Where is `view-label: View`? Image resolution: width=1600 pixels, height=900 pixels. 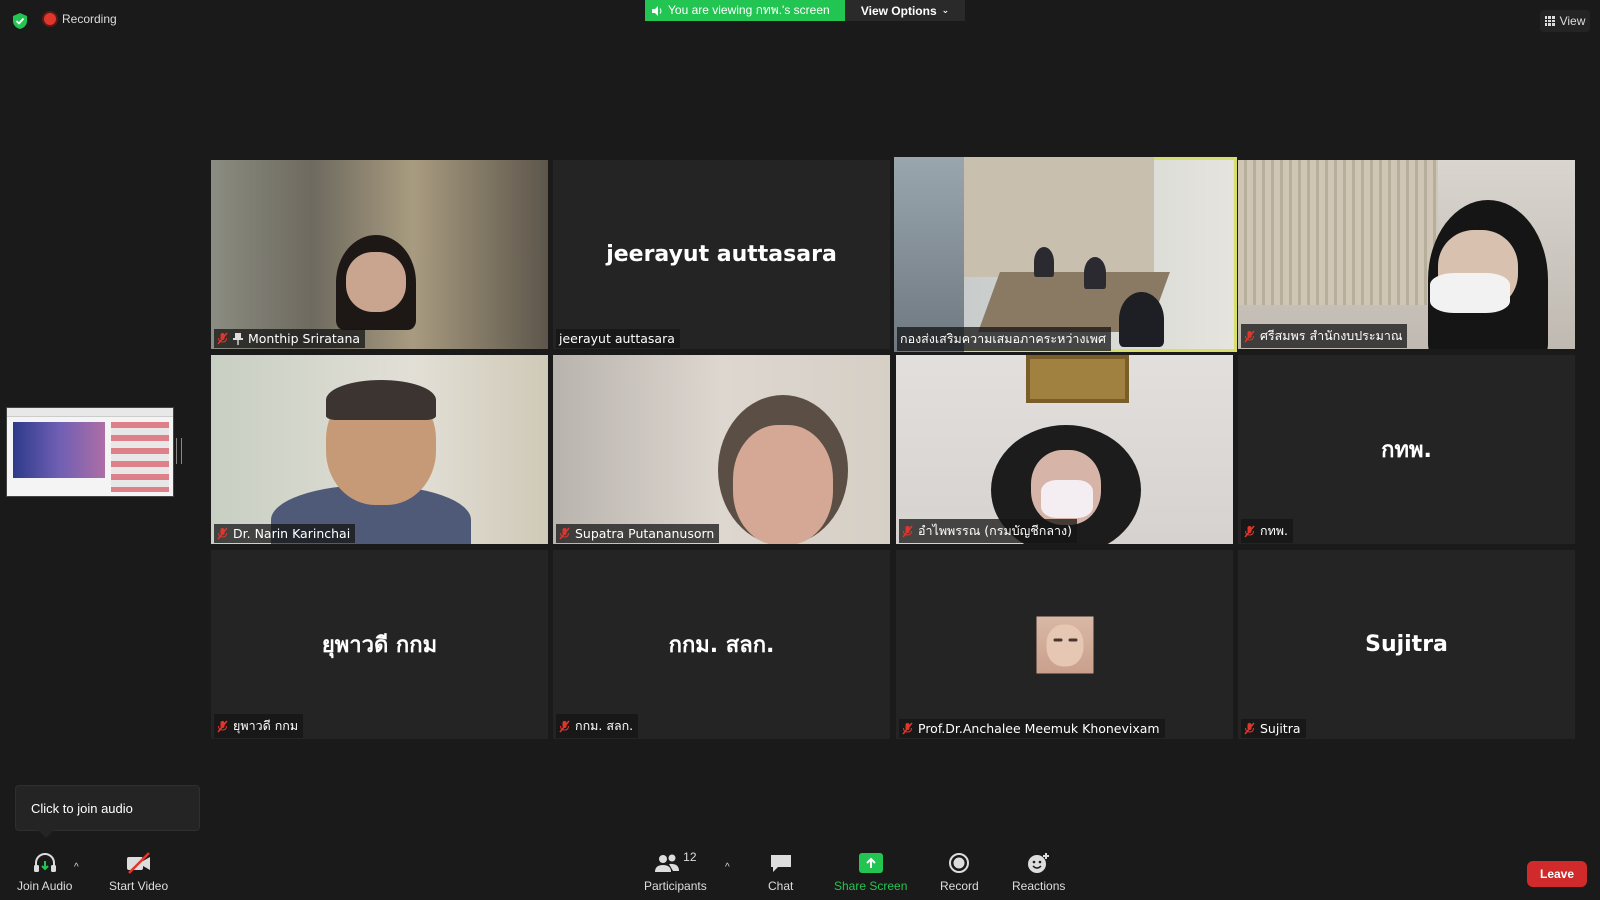
view-label: View is located at coordinates (1572, 21).